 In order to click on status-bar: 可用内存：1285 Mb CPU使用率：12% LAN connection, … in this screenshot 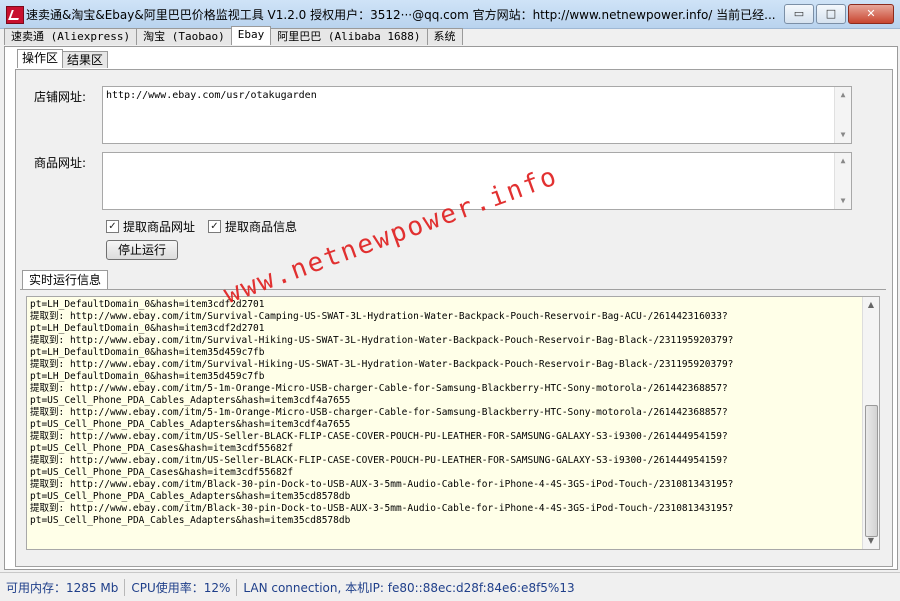, I will do `click(450, 586)`.